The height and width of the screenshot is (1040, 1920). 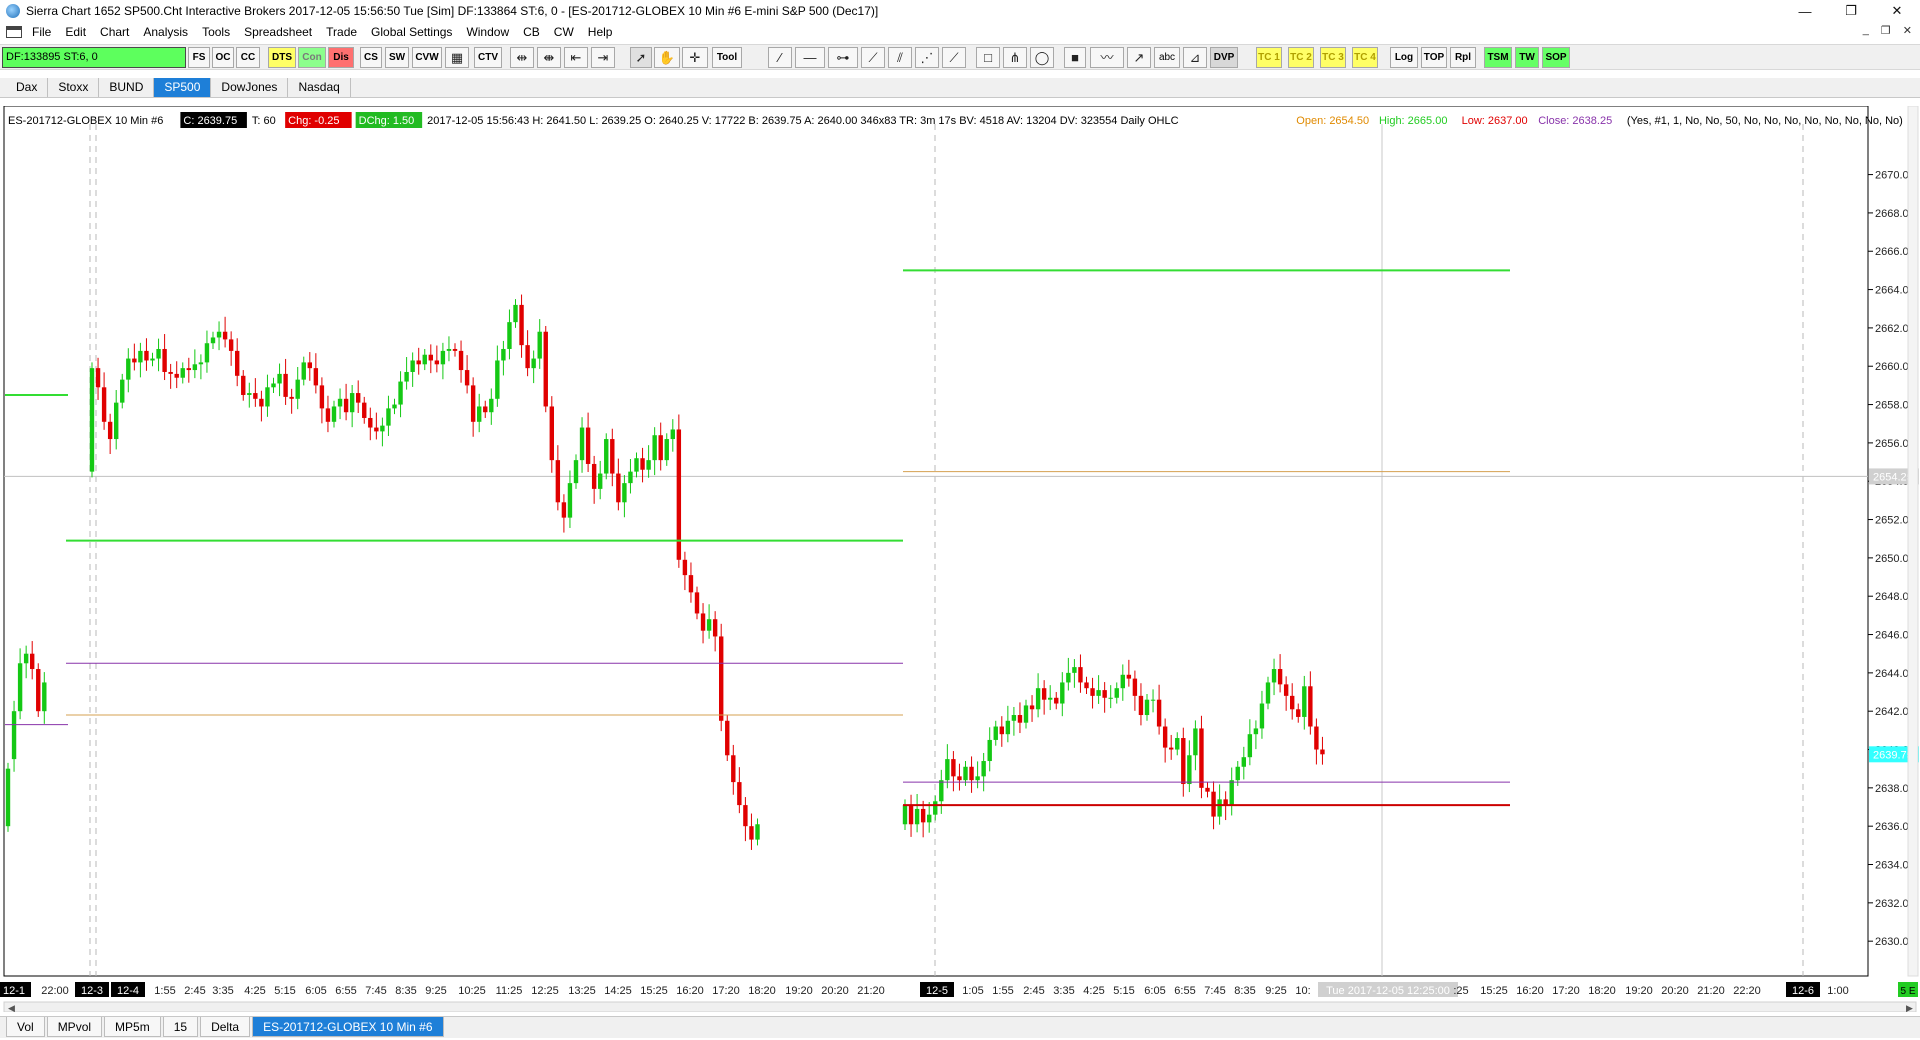 What do you see at coordinates (210, 121) in the screenshot?
I see `close-badge: C: 2639.75` at bounding box center [210, 121].